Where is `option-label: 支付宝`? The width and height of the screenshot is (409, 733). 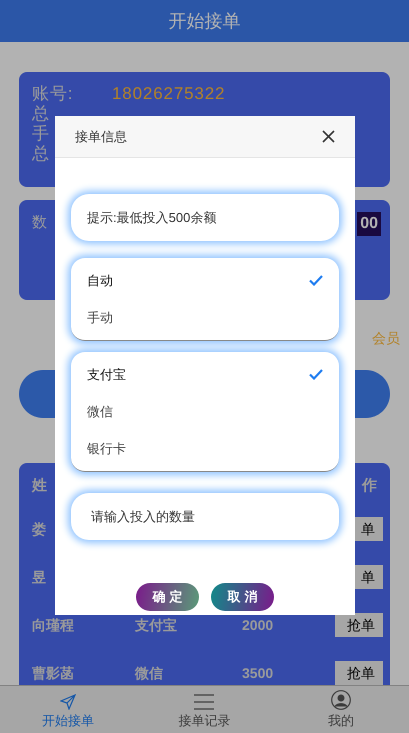
option-label: 支付宝 is located at coordinates (106, 375).